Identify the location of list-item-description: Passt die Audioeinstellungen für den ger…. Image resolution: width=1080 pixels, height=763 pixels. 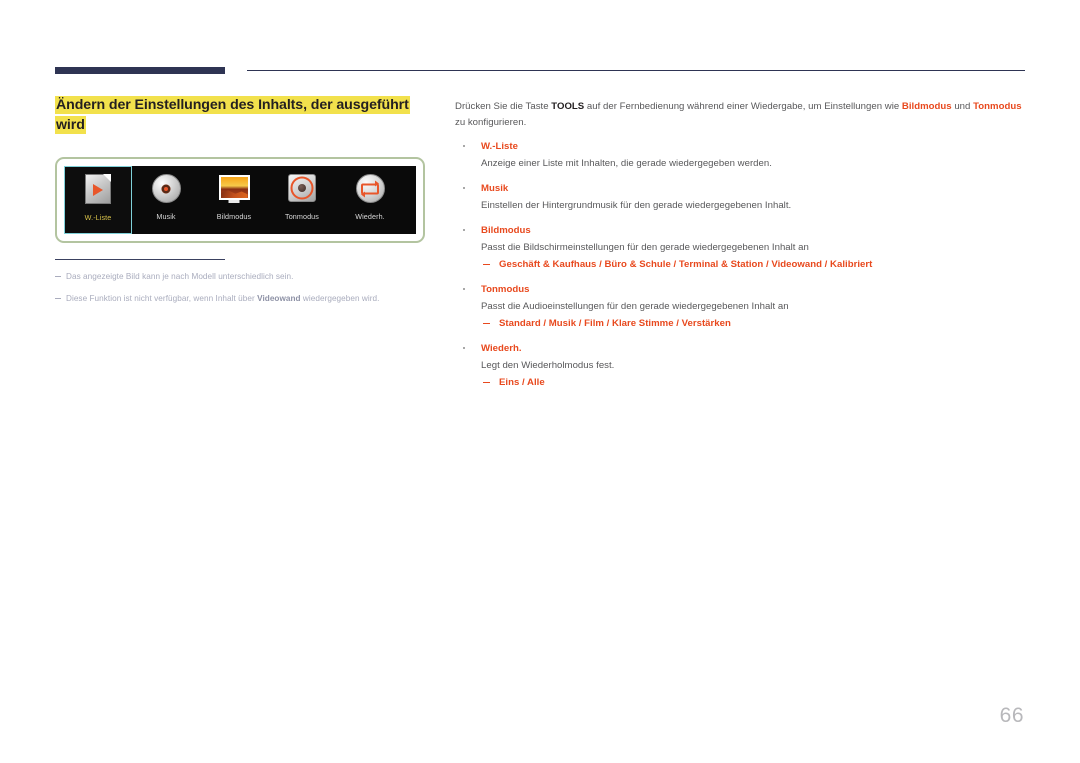
(635, 306).